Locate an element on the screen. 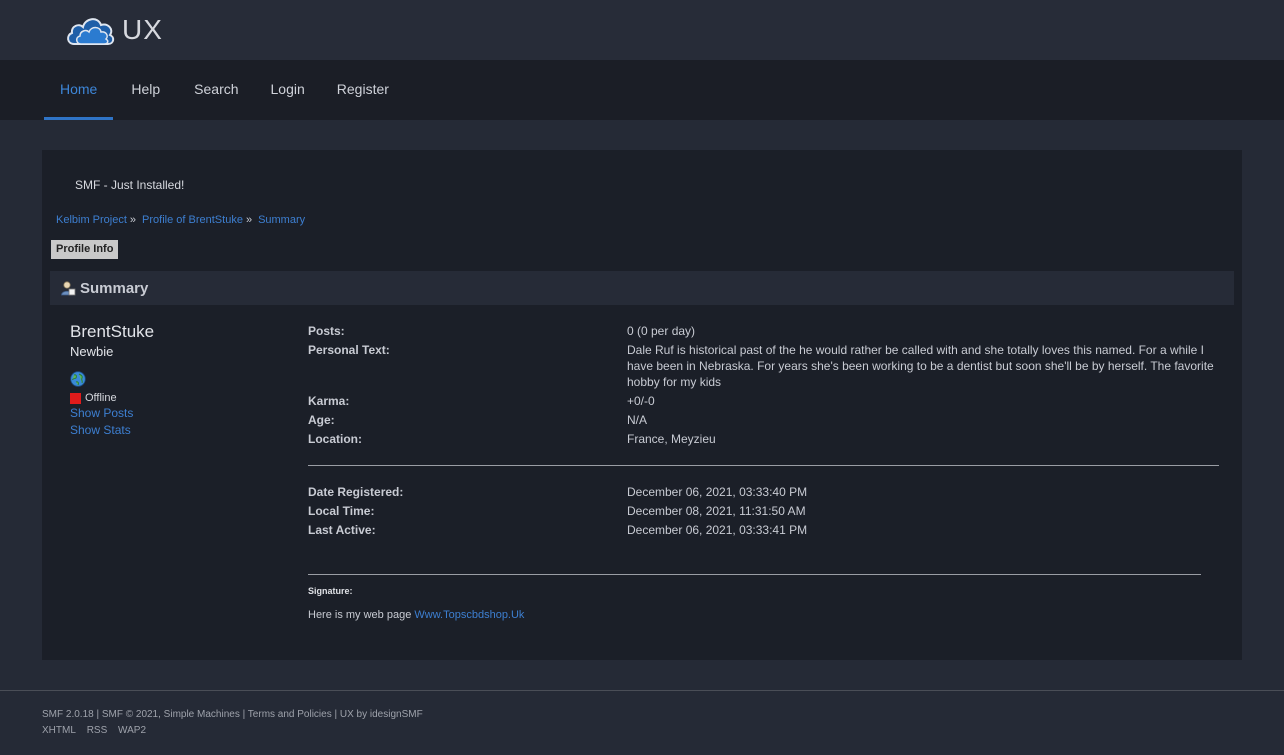 The height and width of the screenshot is (755, 1284). cloud-icon is located at coordinates (91, 31).